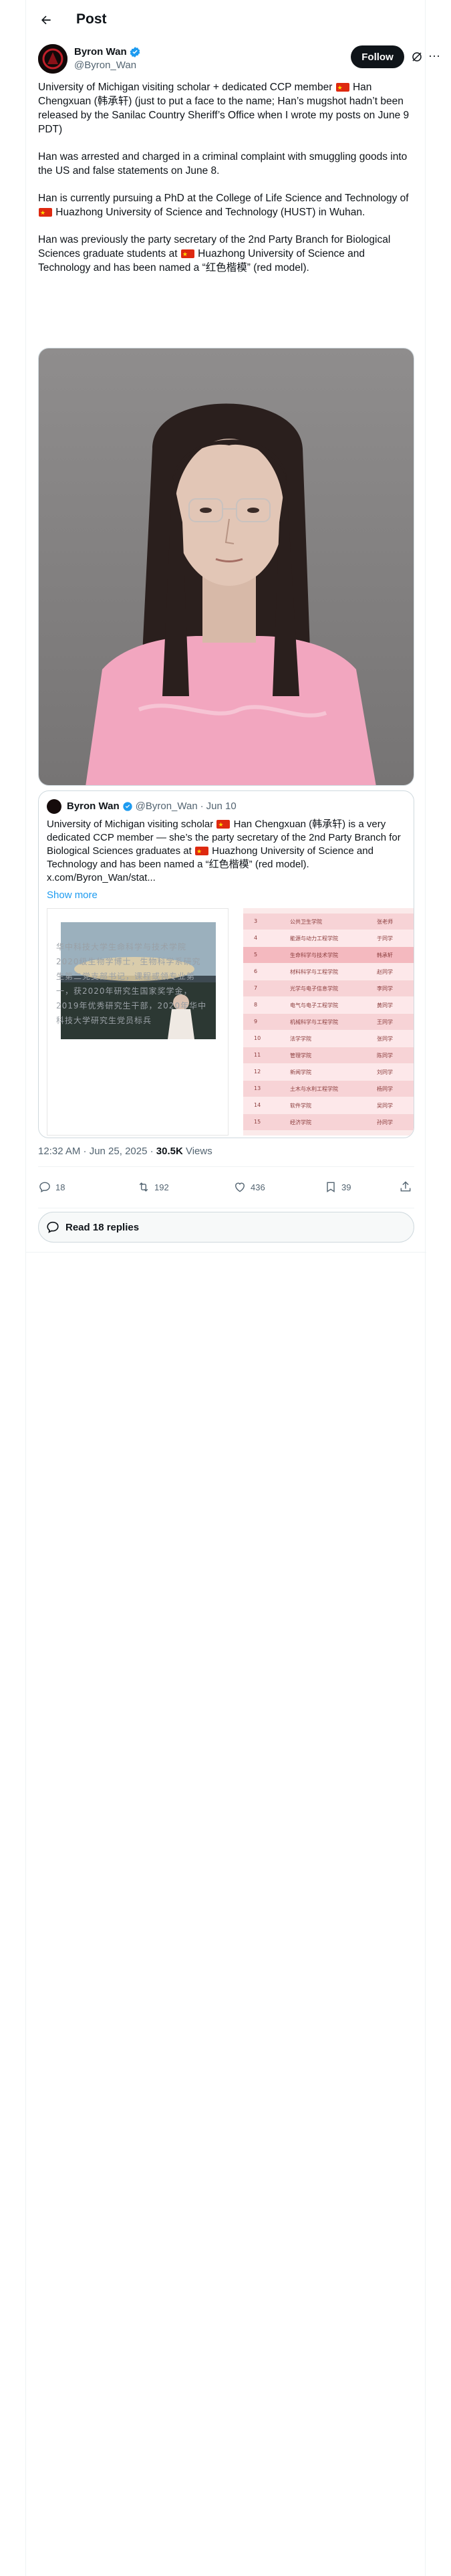  What do you see at coordinates (300, 1072) in the screenshot?
I see `ranking-unit: 新闻学院` at bounding box center [300, 1072].